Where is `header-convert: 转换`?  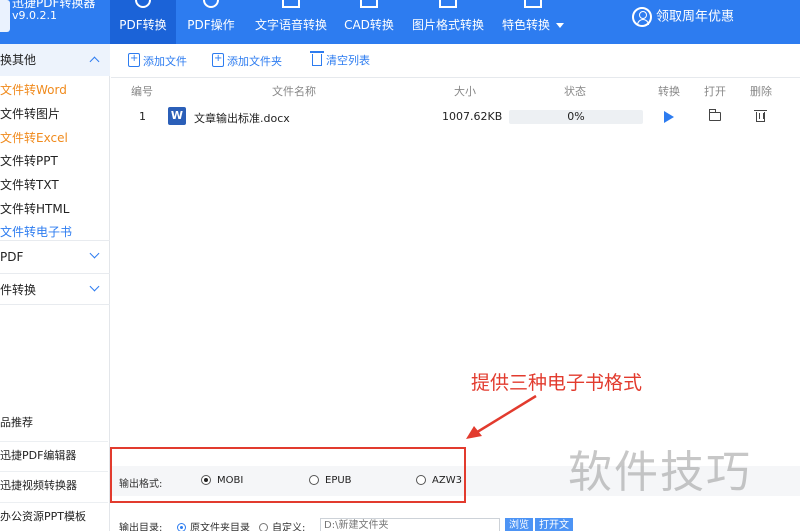 header-convert: 转换 is located at coordinates (669, 91).